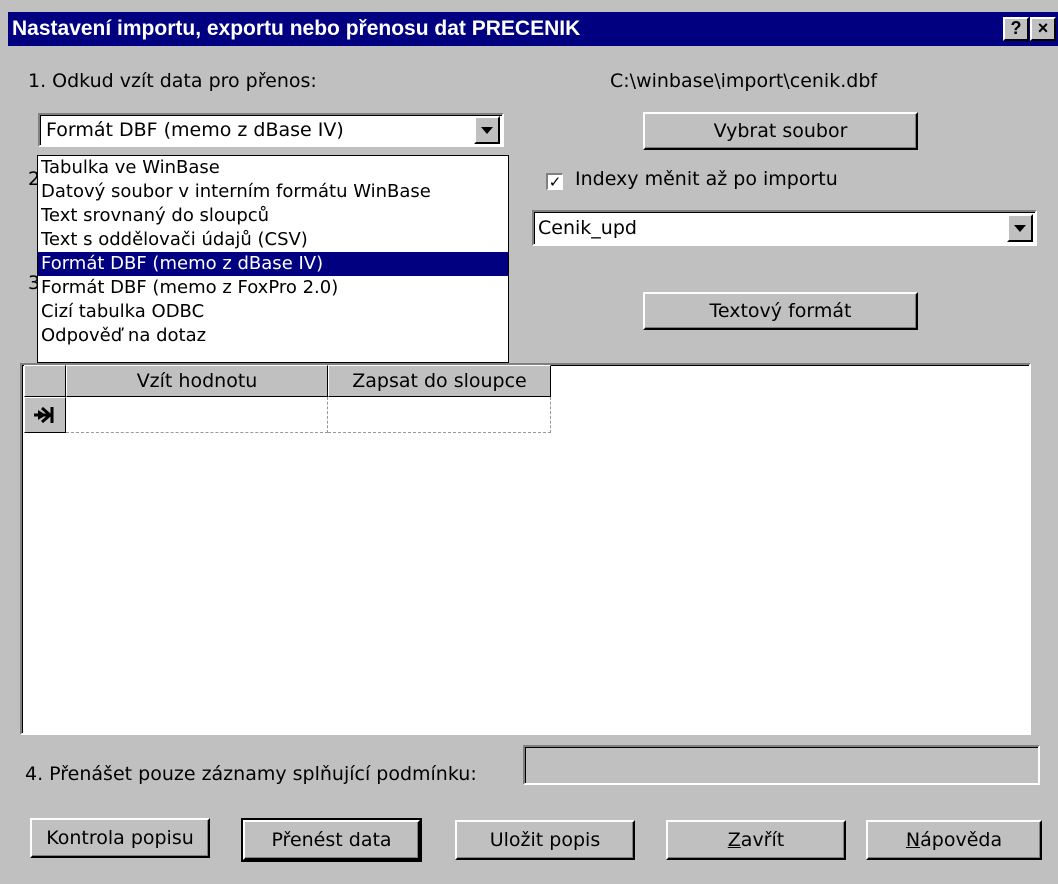 This screenshot has height=884, width=1058. What do you see at coordinates (197, 381) in the screenshot?
I see `grid-header-take-value: Vzít hodnotu` at bounding box center [197, 381].